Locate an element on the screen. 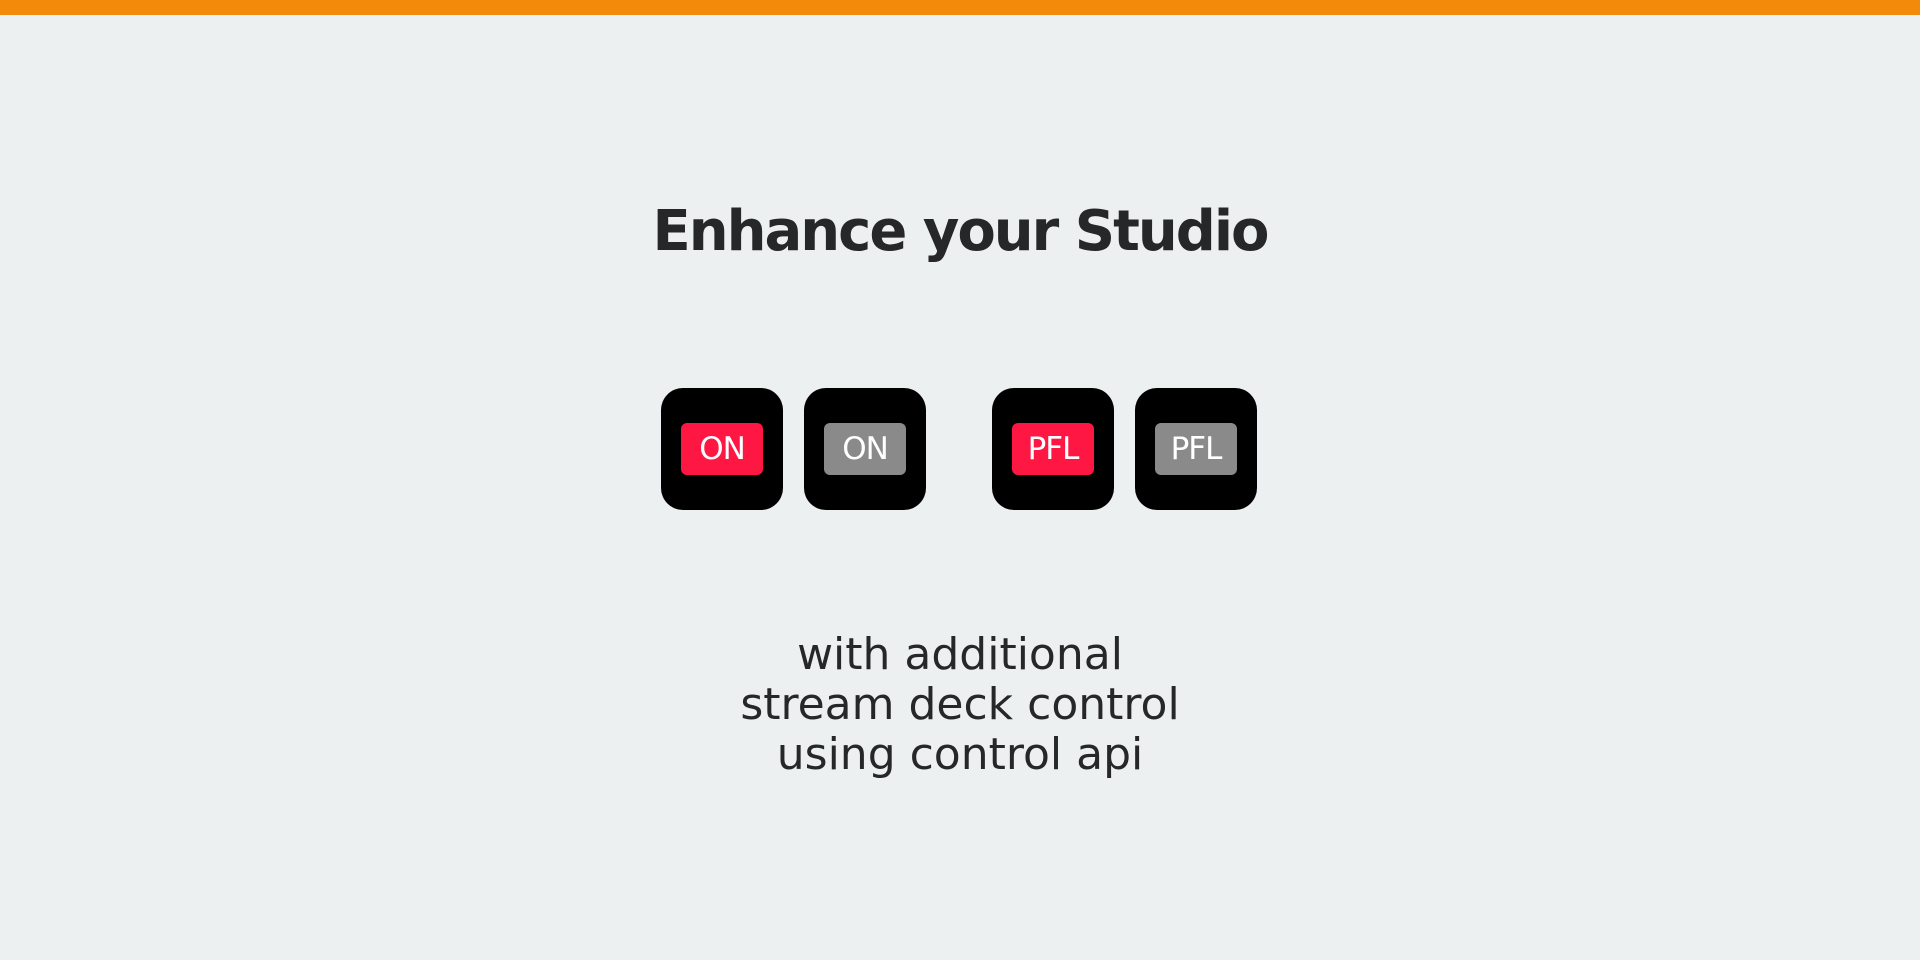  key-label-pfl-inactive: PFL is located at coordinates (1196, 449).